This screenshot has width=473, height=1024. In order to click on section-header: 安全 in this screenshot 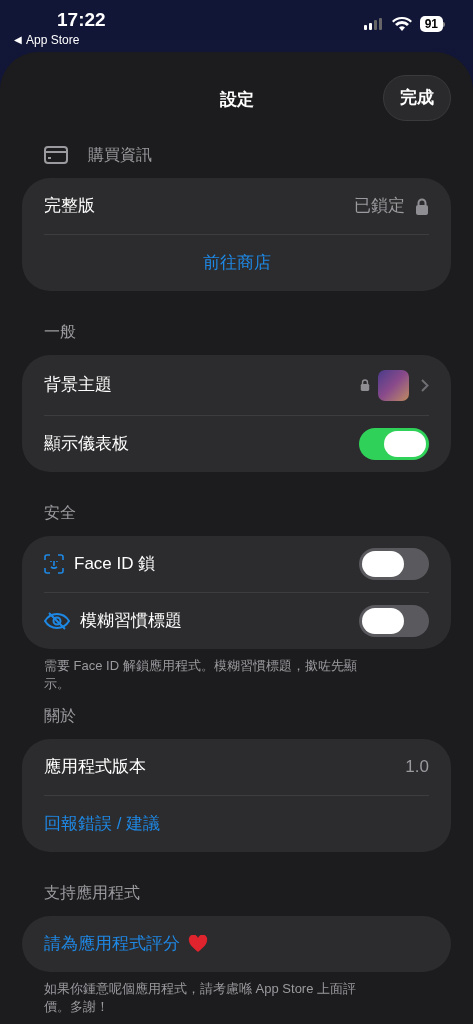, I will do `click(60, 513)`.